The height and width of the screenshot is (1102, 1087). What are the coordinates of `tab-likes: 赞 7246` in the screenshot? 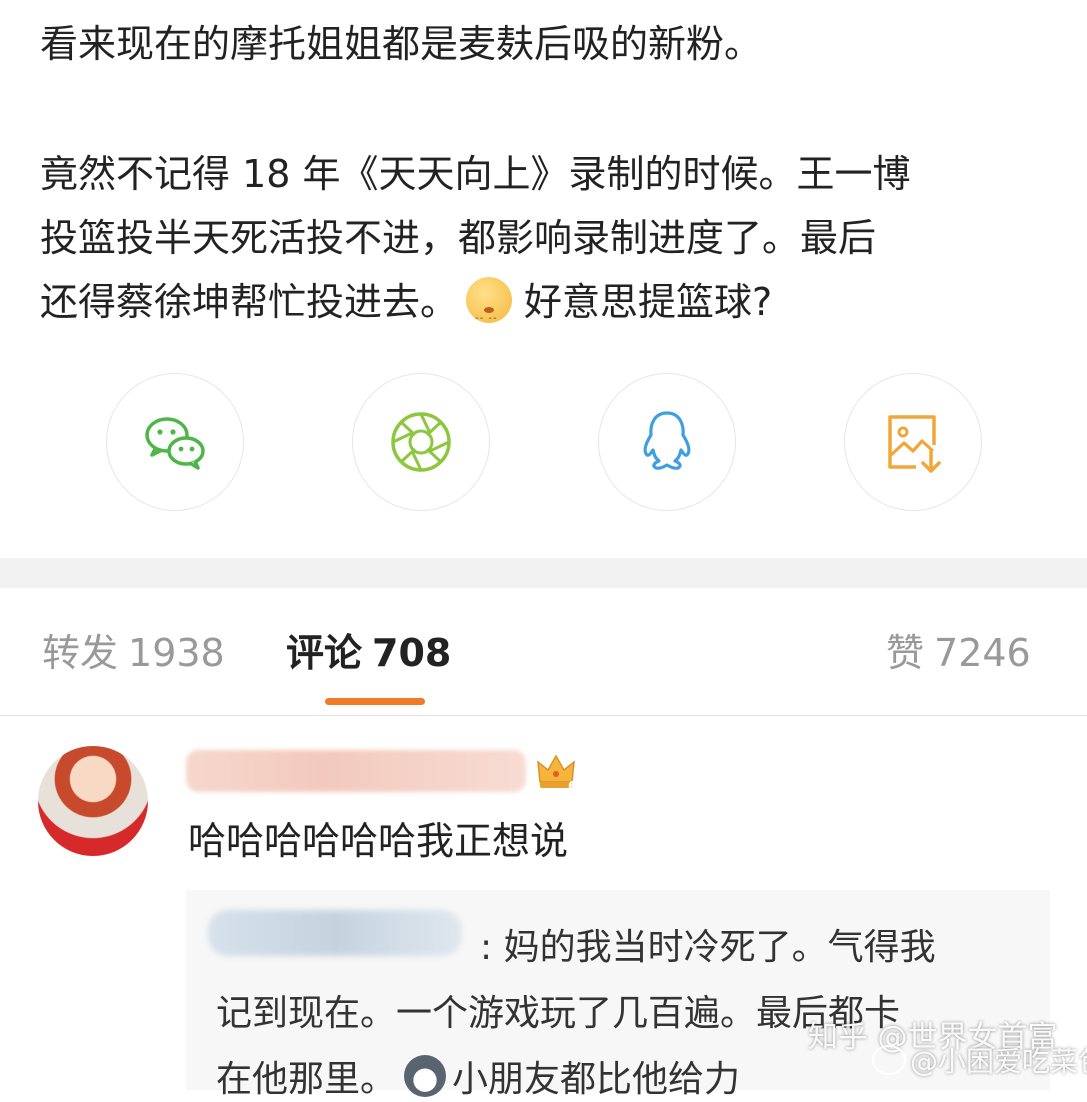 It's located at (958, 649).